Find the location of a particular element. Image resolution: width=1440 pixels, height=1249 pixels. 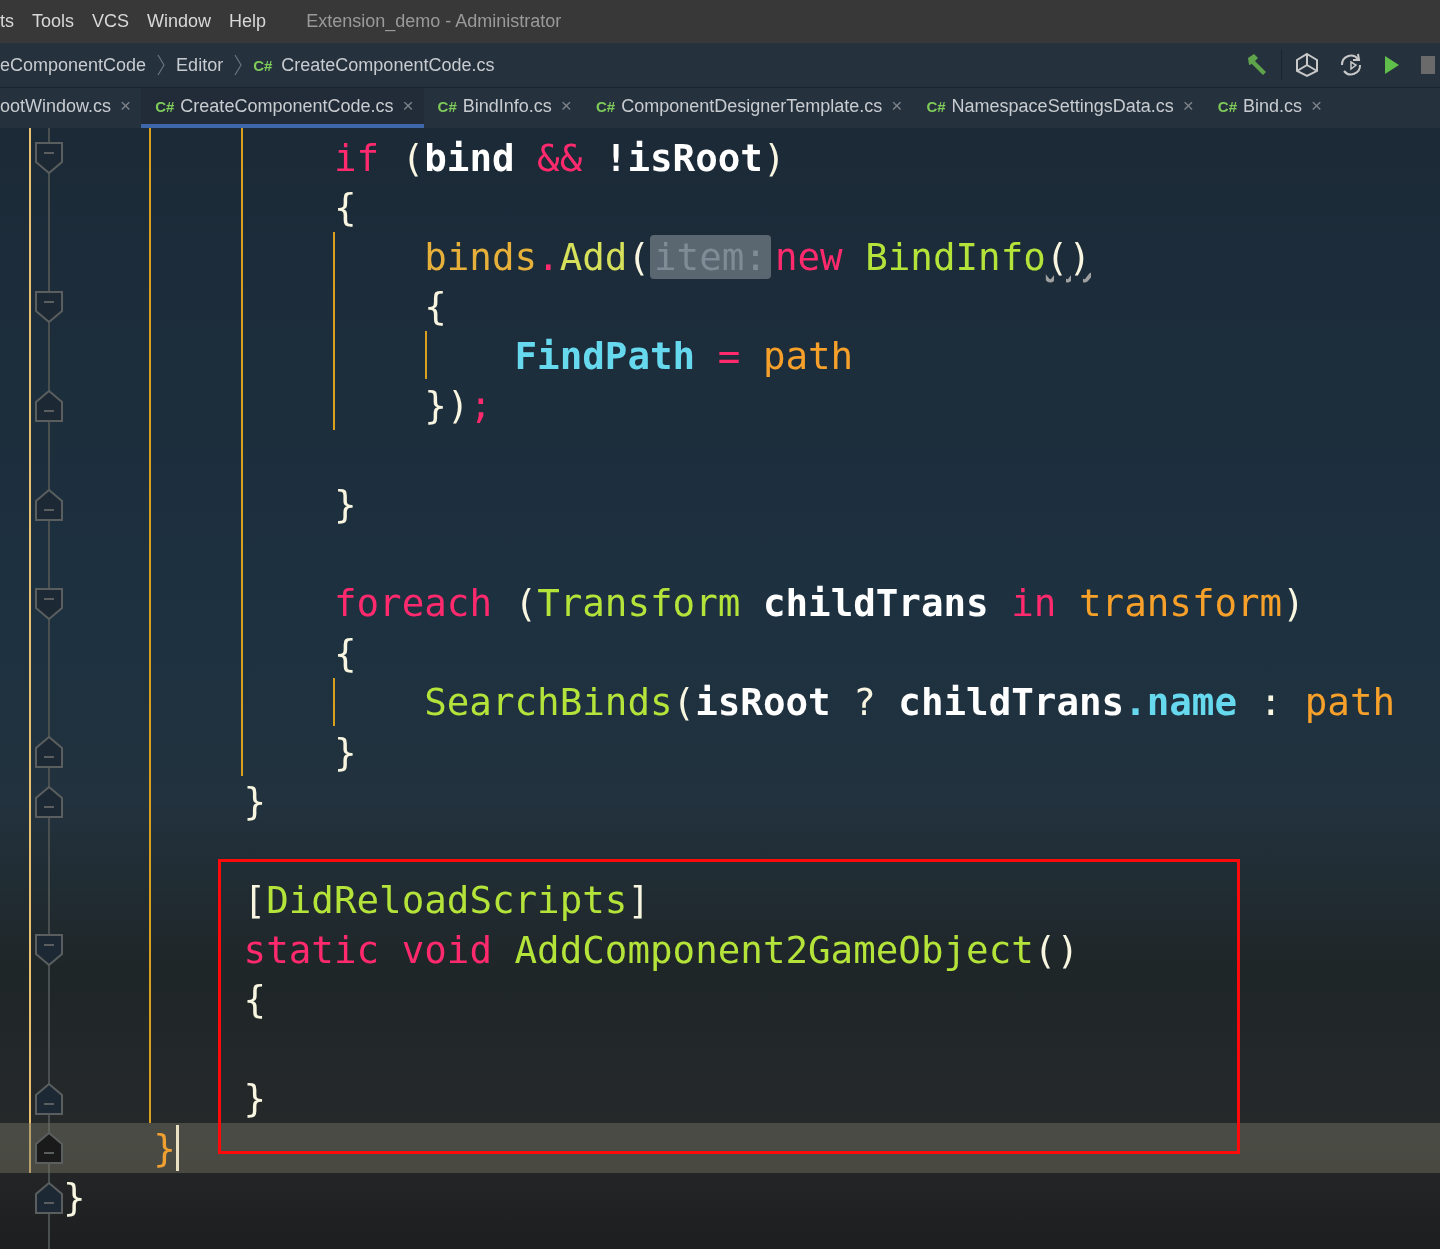

code-token: bind is located at coordinates (469, 157).